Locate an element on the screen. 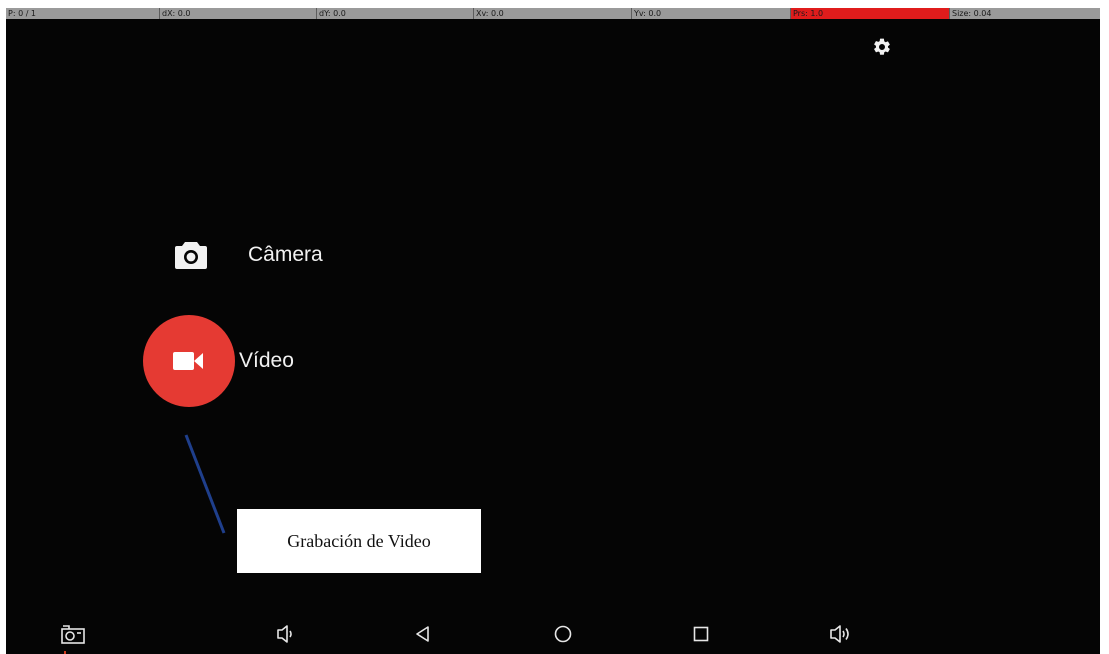 Image resolution: width=1109 pixels, height=654 pixels. video-mode-button is located at coordinates (189, 361).